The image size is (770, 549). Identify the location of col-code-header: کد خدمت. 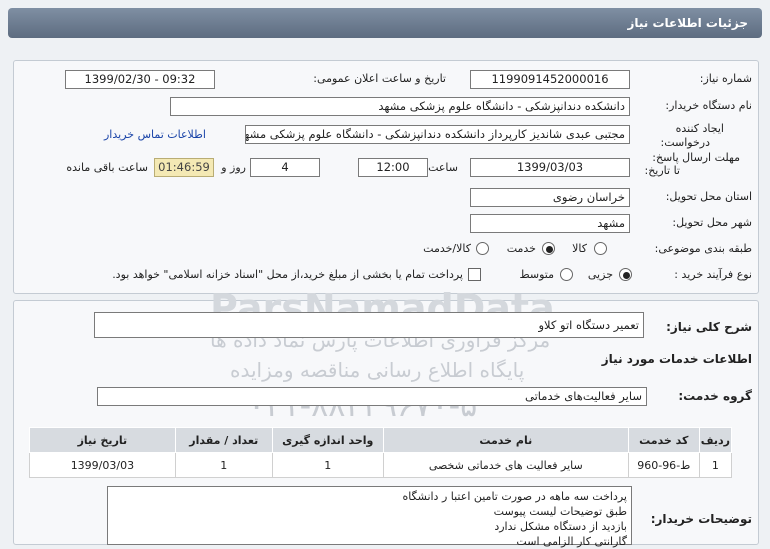
(663, 440).